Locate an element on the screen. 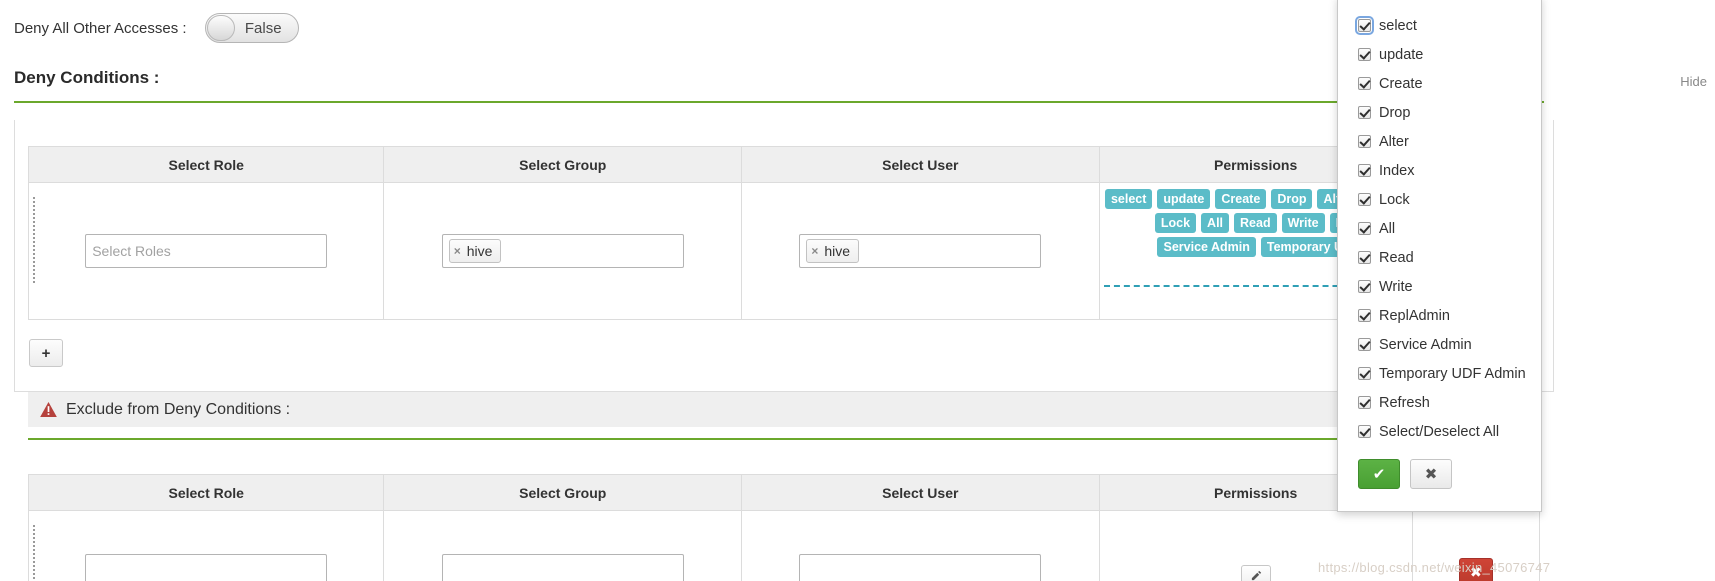 The image size is (1715, 581). permission-option-label: Read is located at coordinates (1396, 257).